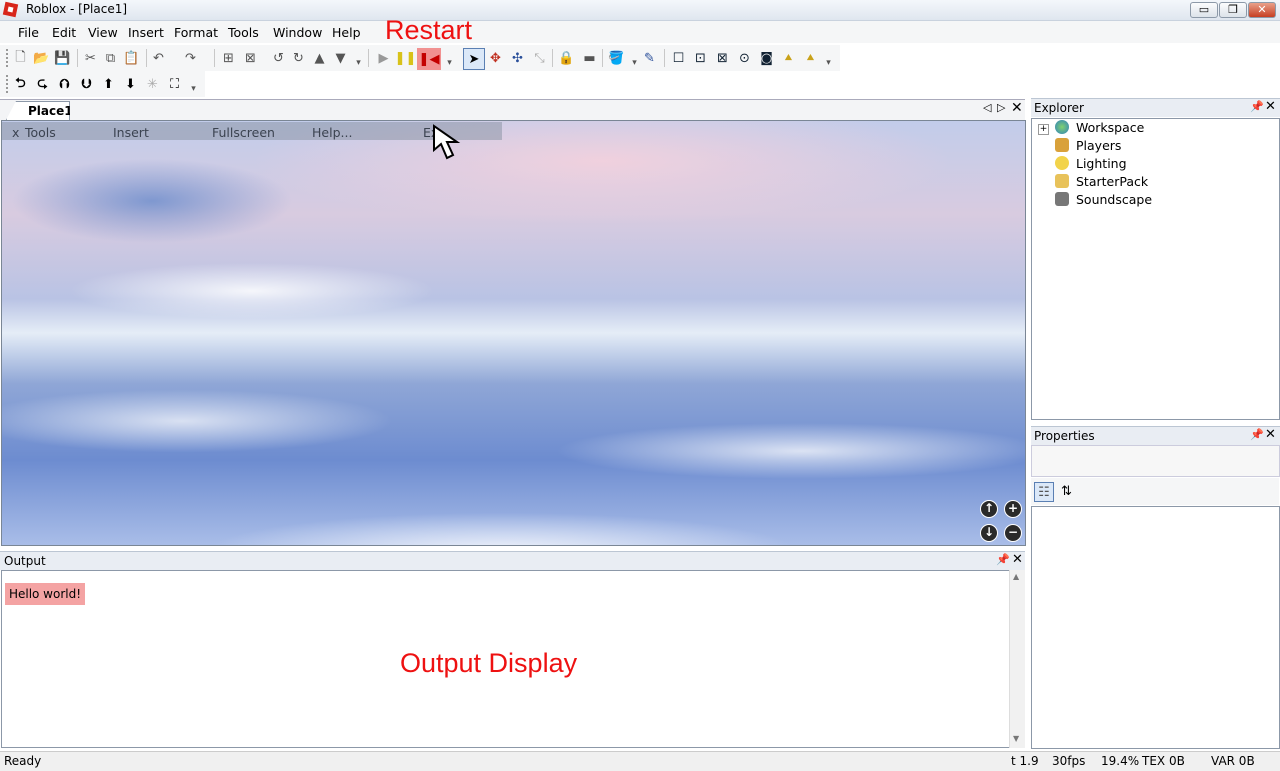 The width and height of the screenshot is (1280, 771). Describe the element at coordinates (495, 58) in the screenshot. I see `move-icon: ✥` at that location.